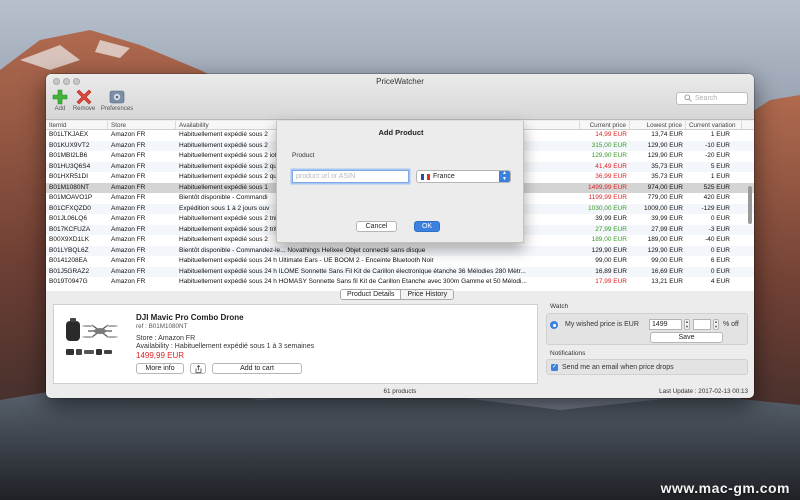 The image size is (800, 500). What do you see at coordinates (720, 281) in the screenshot?
I see `cell-current-variation: 4 EUR` at bounding box center [720, 281].